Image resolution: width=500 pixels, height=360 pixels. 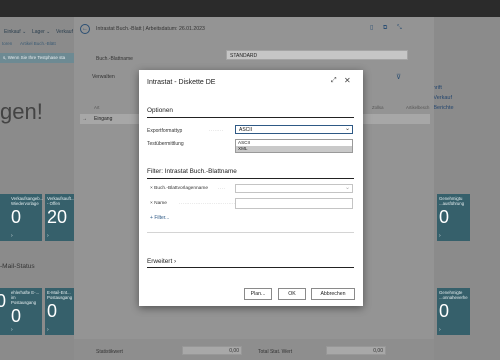 I want to click on advanced-section-toggle: Erweitert ›, so click(x=161, y=261).